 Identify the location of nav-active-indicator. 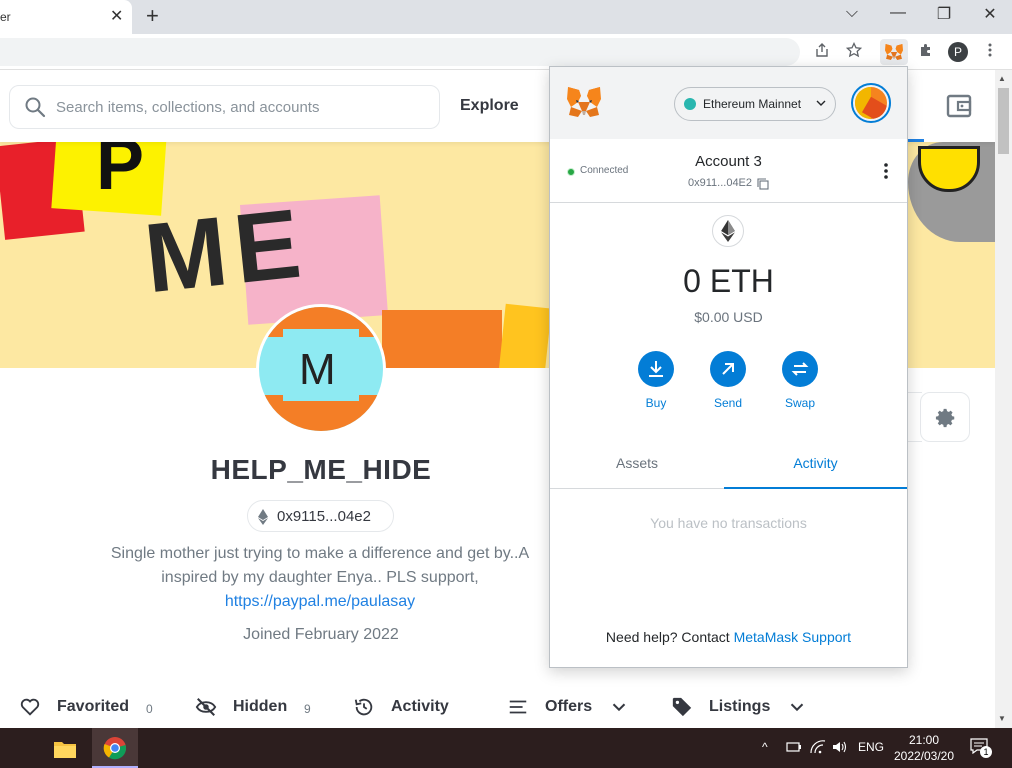
(915, 140).